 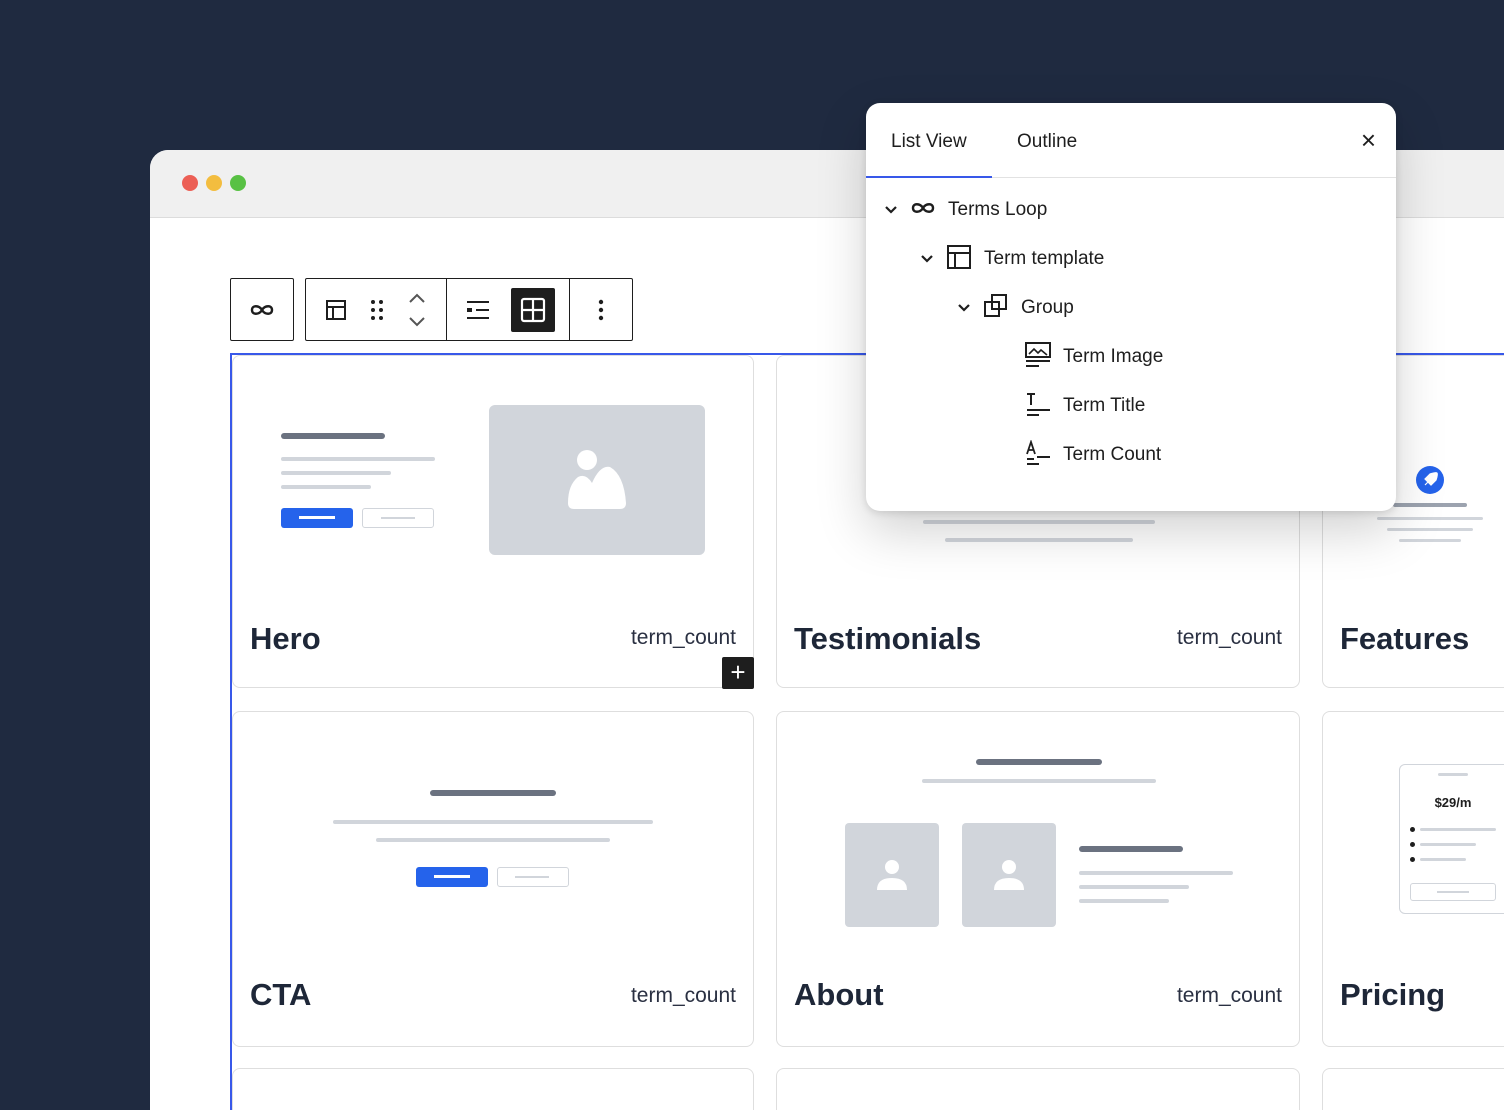 I want to click on term-title: About, so click(x=839, y=994).